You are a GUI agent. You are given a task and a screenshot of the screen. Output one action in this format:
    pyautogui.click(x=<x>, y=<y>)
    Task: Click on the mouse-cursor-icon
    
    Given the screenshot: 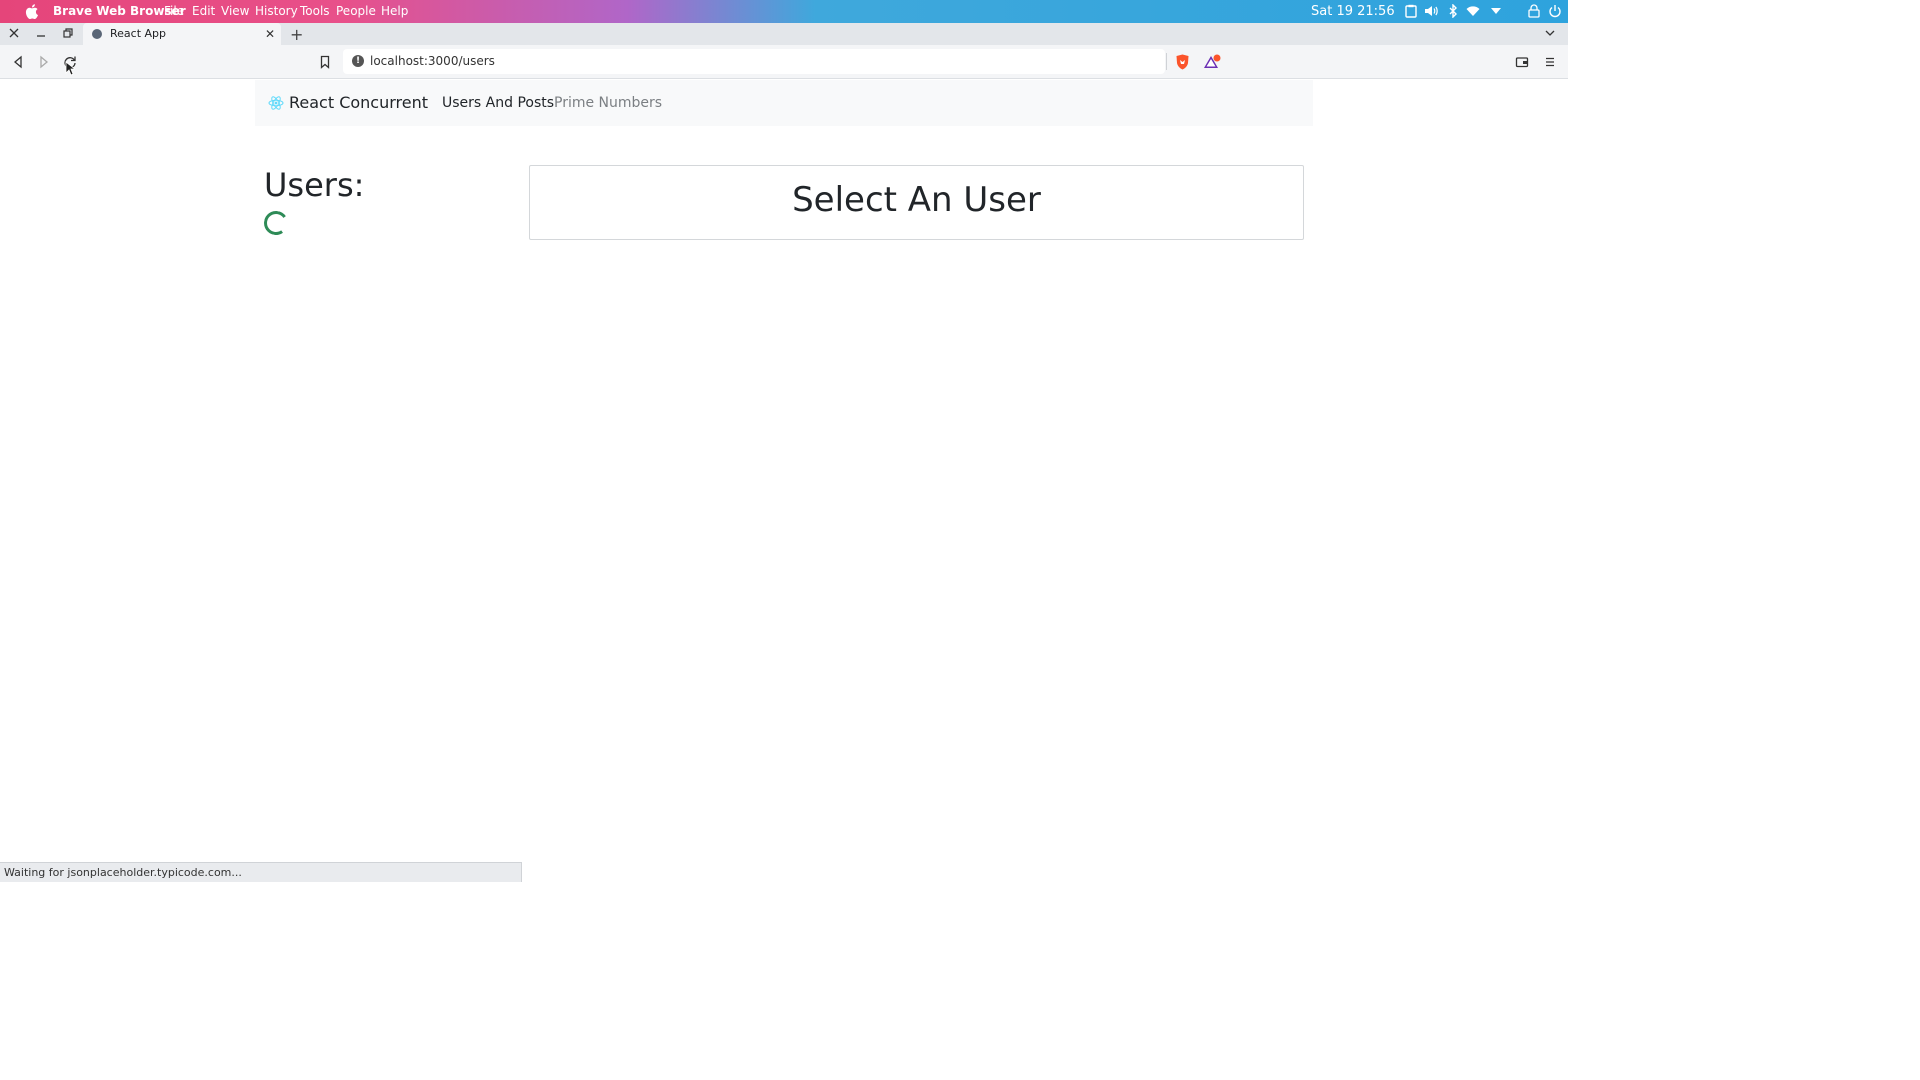 What is the action you would take?
    pyautogui.click(x=70, y=68)
    